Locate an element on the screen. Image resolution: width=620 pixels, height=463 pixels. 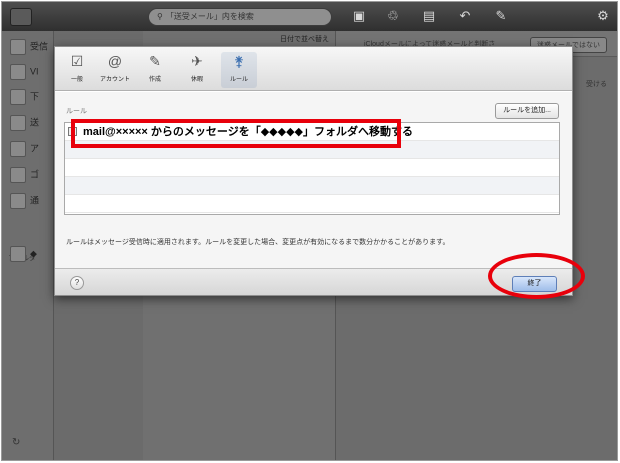
help-button: ? is located at coordinates (77, 283).